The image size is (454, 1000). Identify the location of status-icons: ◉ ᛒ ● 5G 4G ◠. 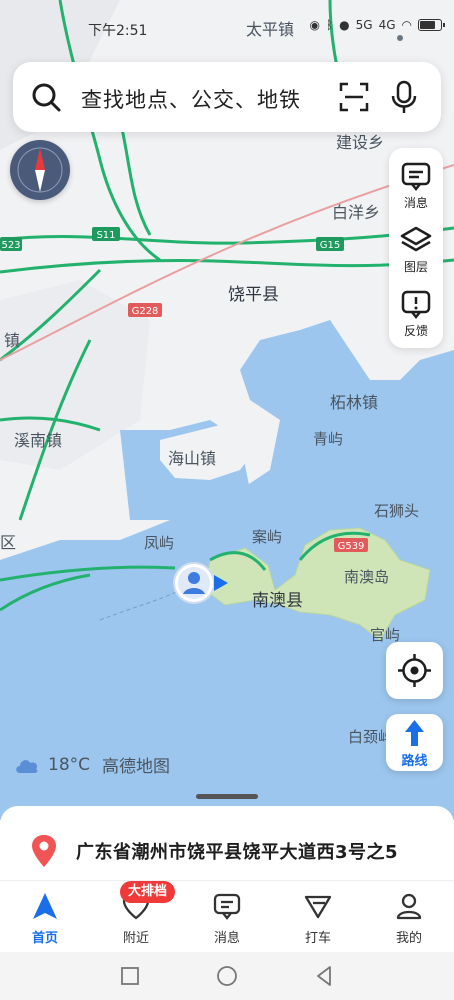
(377, 25).